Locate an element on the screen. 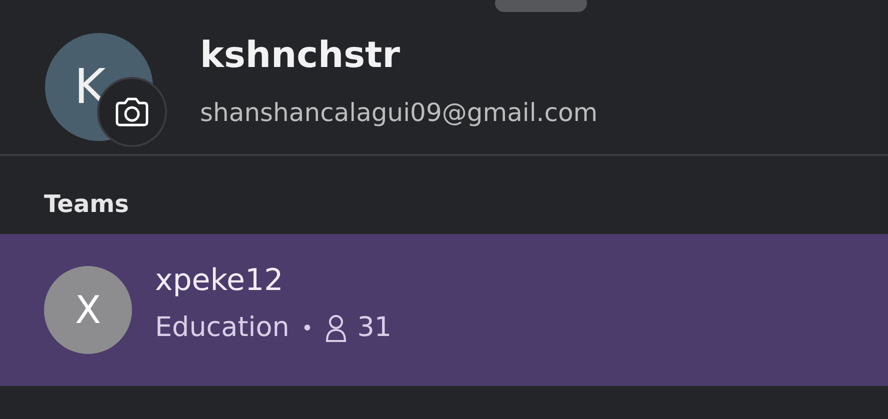 The height and width of the screenshot is (419, 888). camera-icon is located at coordinates (132, 111).